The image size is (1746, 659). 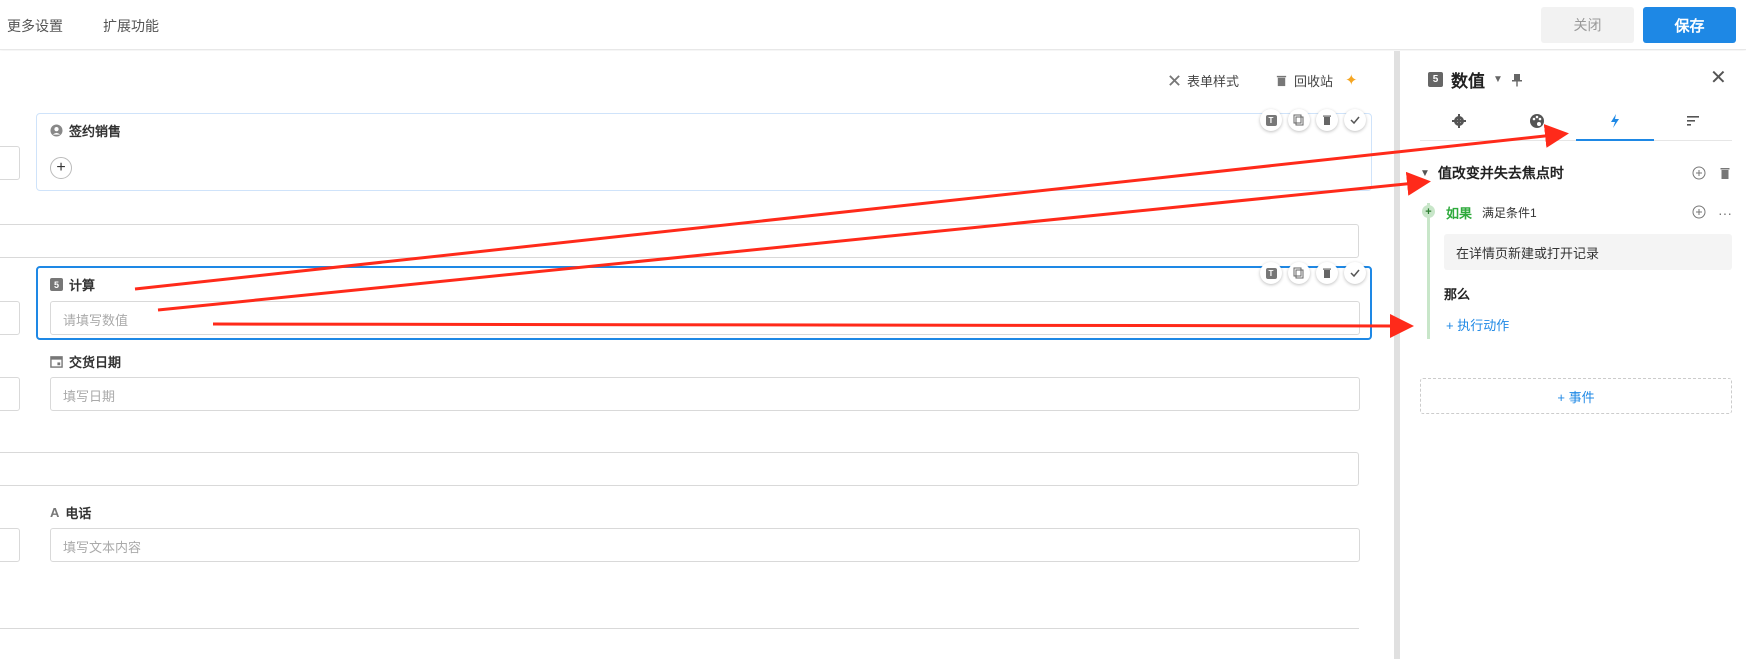 I want to click on collapse-caret-icon: ▼, so click(x=1425, y=173).